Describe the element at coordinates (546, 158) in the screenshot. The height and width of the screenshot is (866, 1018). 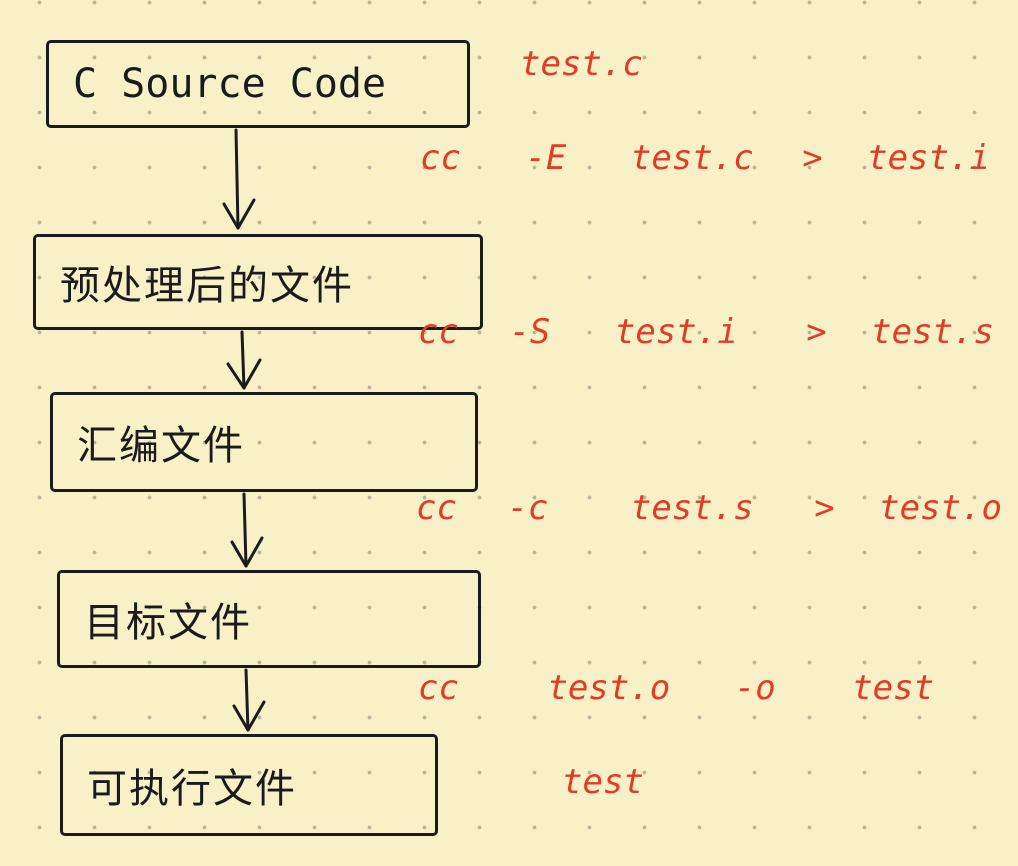
I see `cmd-flag: -E` at that location.